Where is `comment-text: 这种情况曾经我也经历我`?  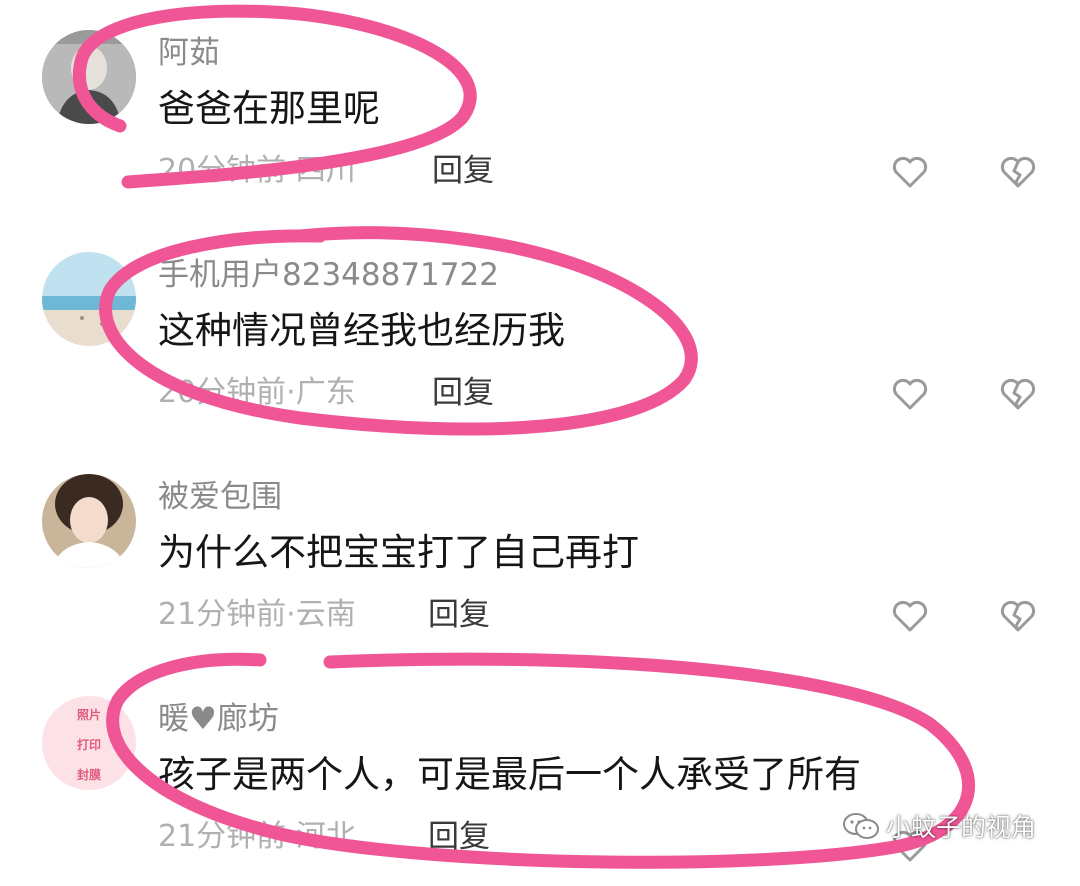
comment-text: 这种情况曾经我也经历我 is located at coordinates (361, 330).